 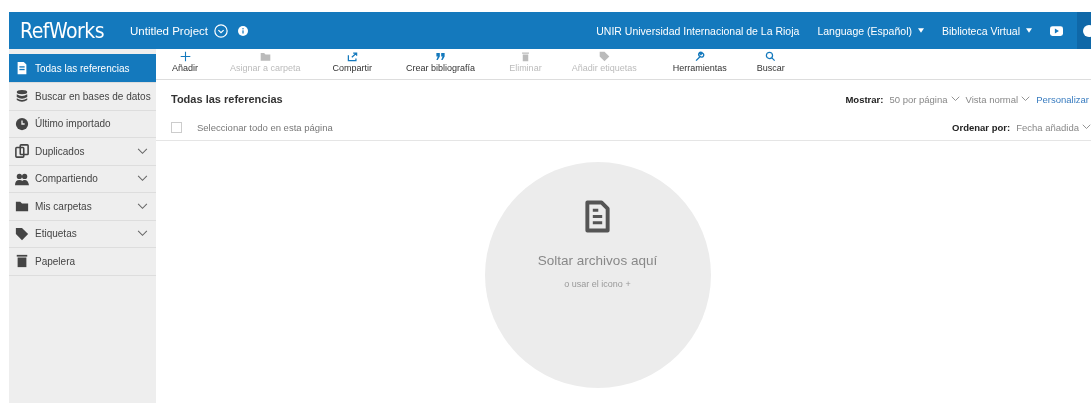 I want to click on select-all-label: Seleccionar todo en esta página, so click(x=265, y=127).